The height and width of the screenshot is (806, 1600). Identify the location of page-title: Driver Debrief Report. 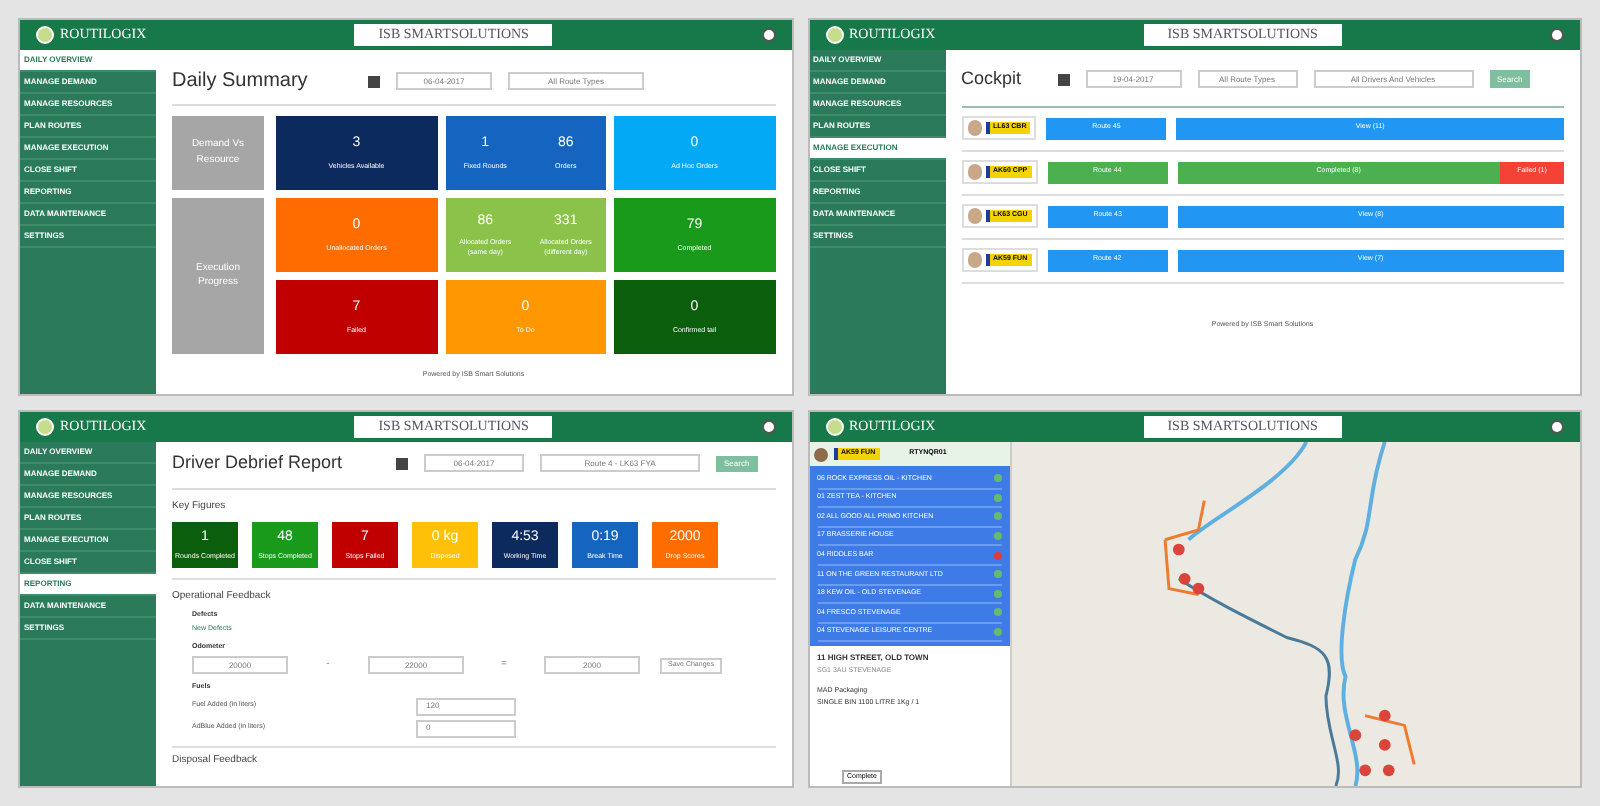
(258, 463).